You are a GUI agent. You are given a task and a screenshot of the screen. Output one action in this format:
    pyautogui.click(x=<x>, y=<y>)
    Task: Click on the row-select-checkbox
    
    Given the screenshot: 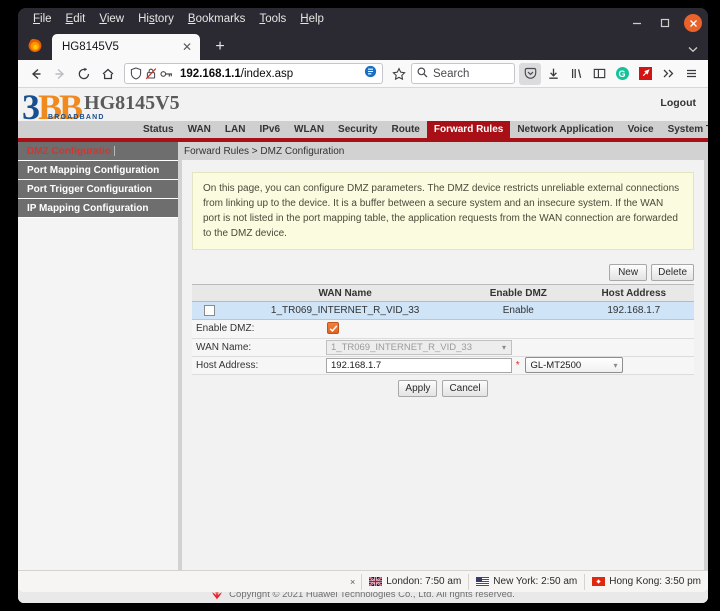 What is the action you would take?
    pyautogui.click(x=210, y=310)
    